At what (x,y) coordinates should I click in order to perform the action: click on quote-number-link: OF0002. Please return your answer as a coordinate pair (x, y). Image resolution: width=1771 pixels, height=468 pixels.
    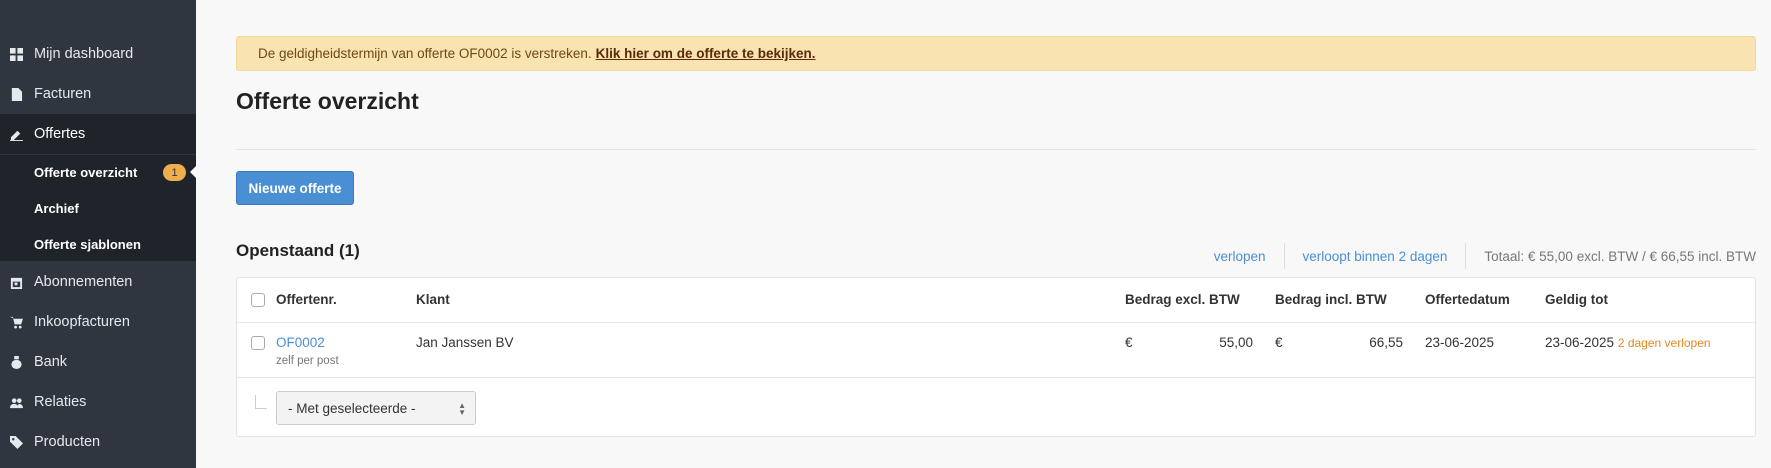
    Looking at the image, I should click on (300, 342).